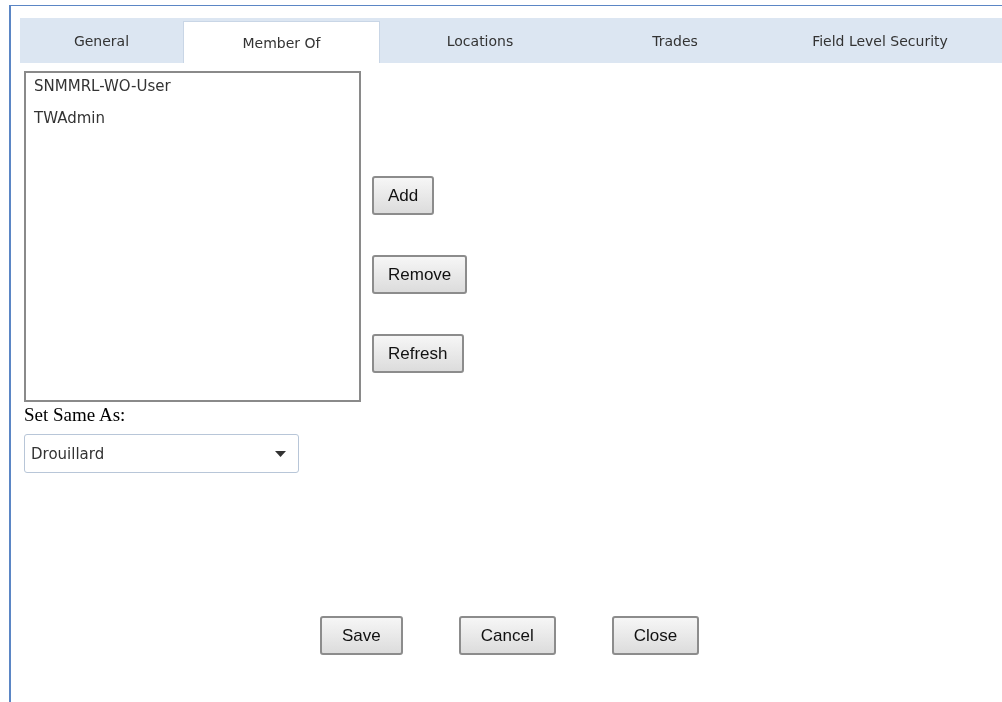 The width and height of the screenshot is (1002, 702). I want to click on tab: General, so click(101, 40).